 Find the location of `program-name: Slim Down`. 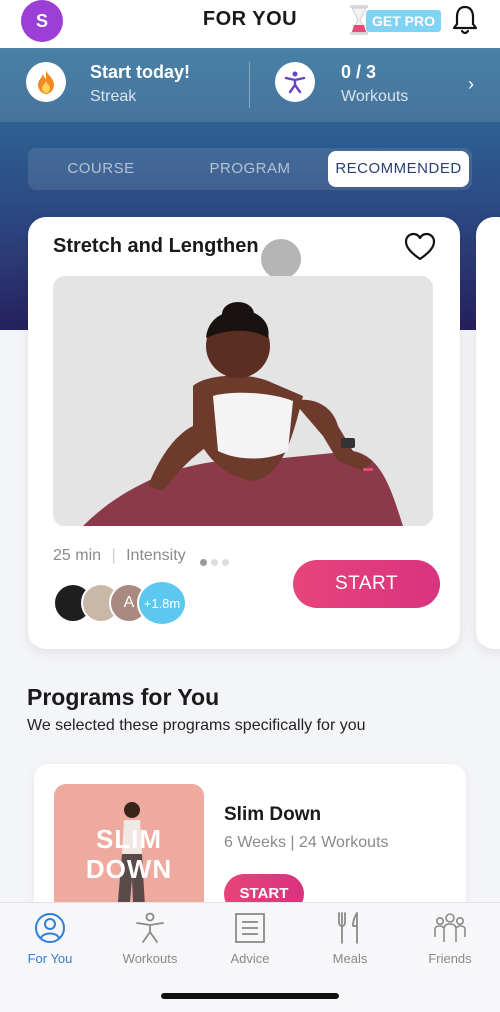

program-name: Slim Down is located at coordinates (273, 814).